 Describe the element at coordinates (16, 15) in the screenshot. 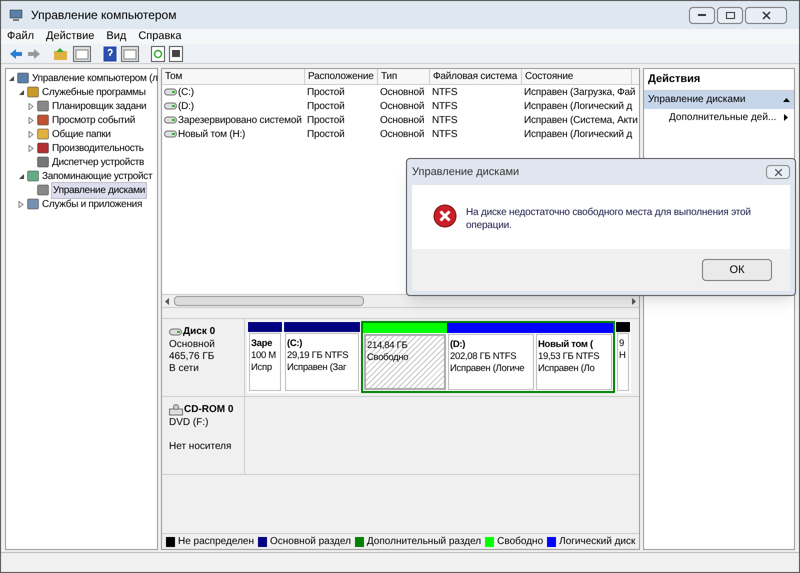

I see `computer-icon` at that location.